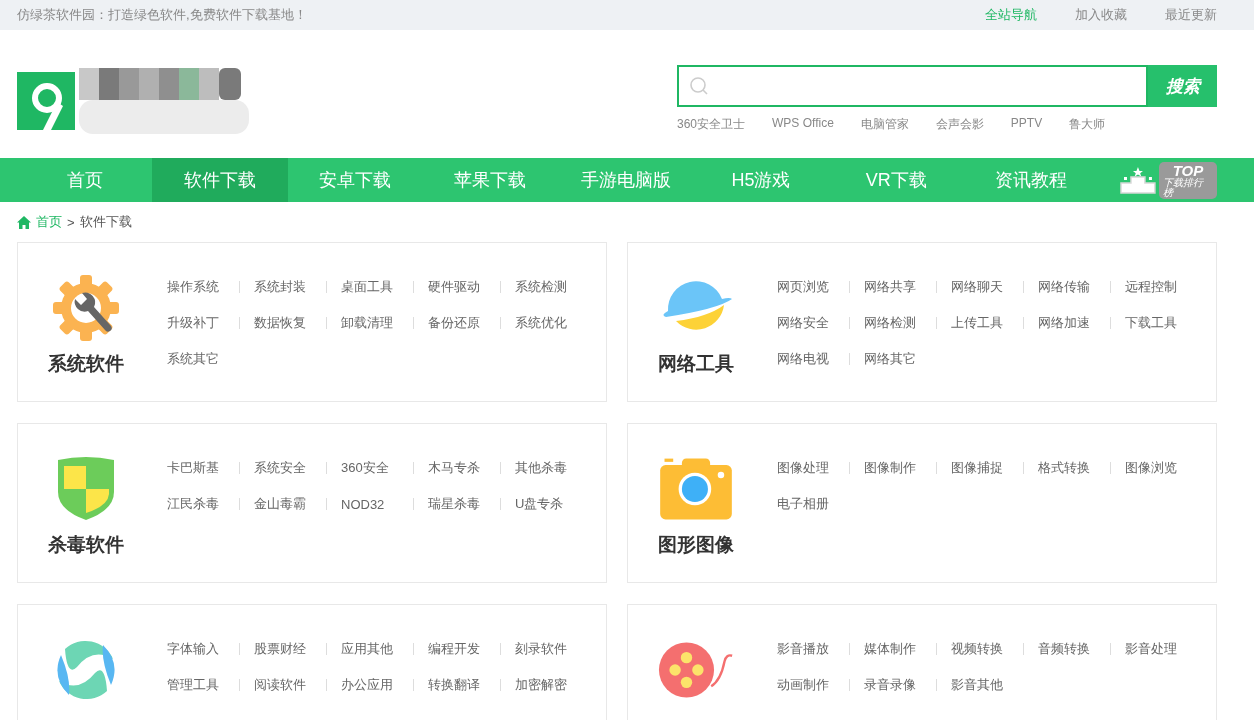  What do you see at coordinates (980, 468) in the screenshot?
I see `subcategory-link: 图像捕捉` at bounding box center [980, 468].